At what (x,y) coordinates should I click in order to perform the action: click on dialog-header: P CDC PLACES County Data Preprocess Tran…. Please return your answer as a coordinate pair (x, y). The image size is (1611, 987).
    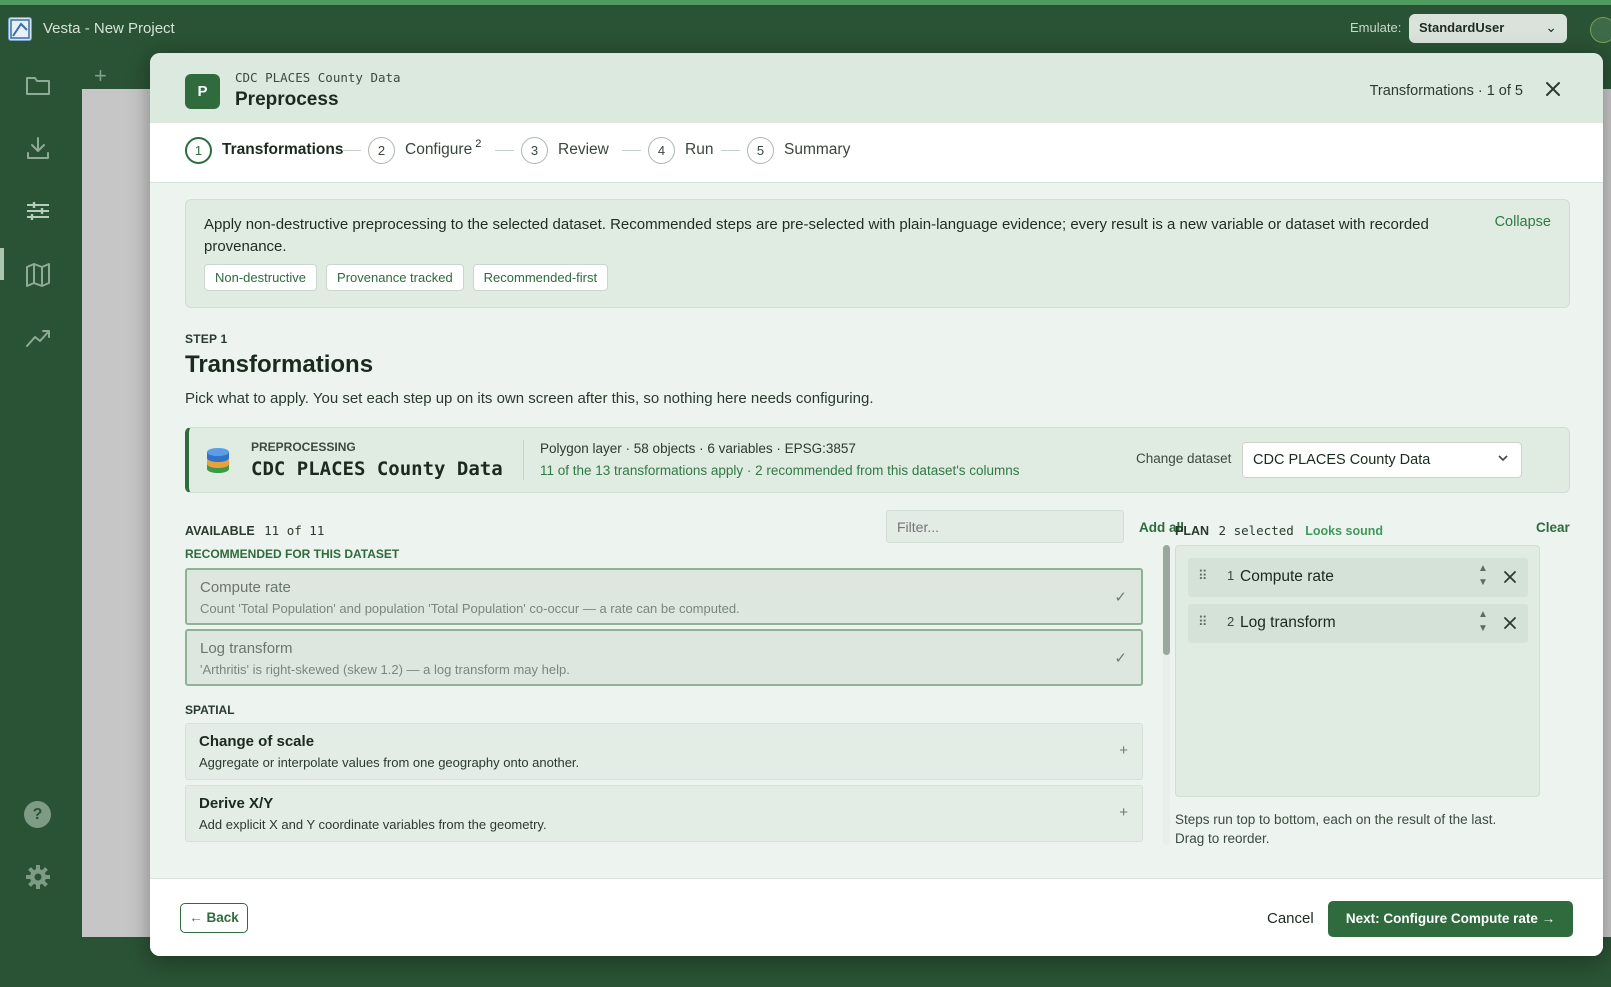
    Looking at the image, I should click on (876, 88).